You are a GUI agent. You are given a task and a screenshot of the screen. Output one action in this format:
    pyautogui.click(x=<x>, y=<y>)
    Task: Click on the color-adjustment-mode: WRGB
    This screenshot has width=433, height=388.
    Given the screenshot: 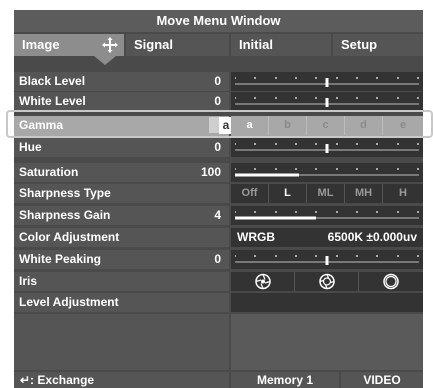 What is the action you would take?
    pyautogui.click(x=256, y=237)
    